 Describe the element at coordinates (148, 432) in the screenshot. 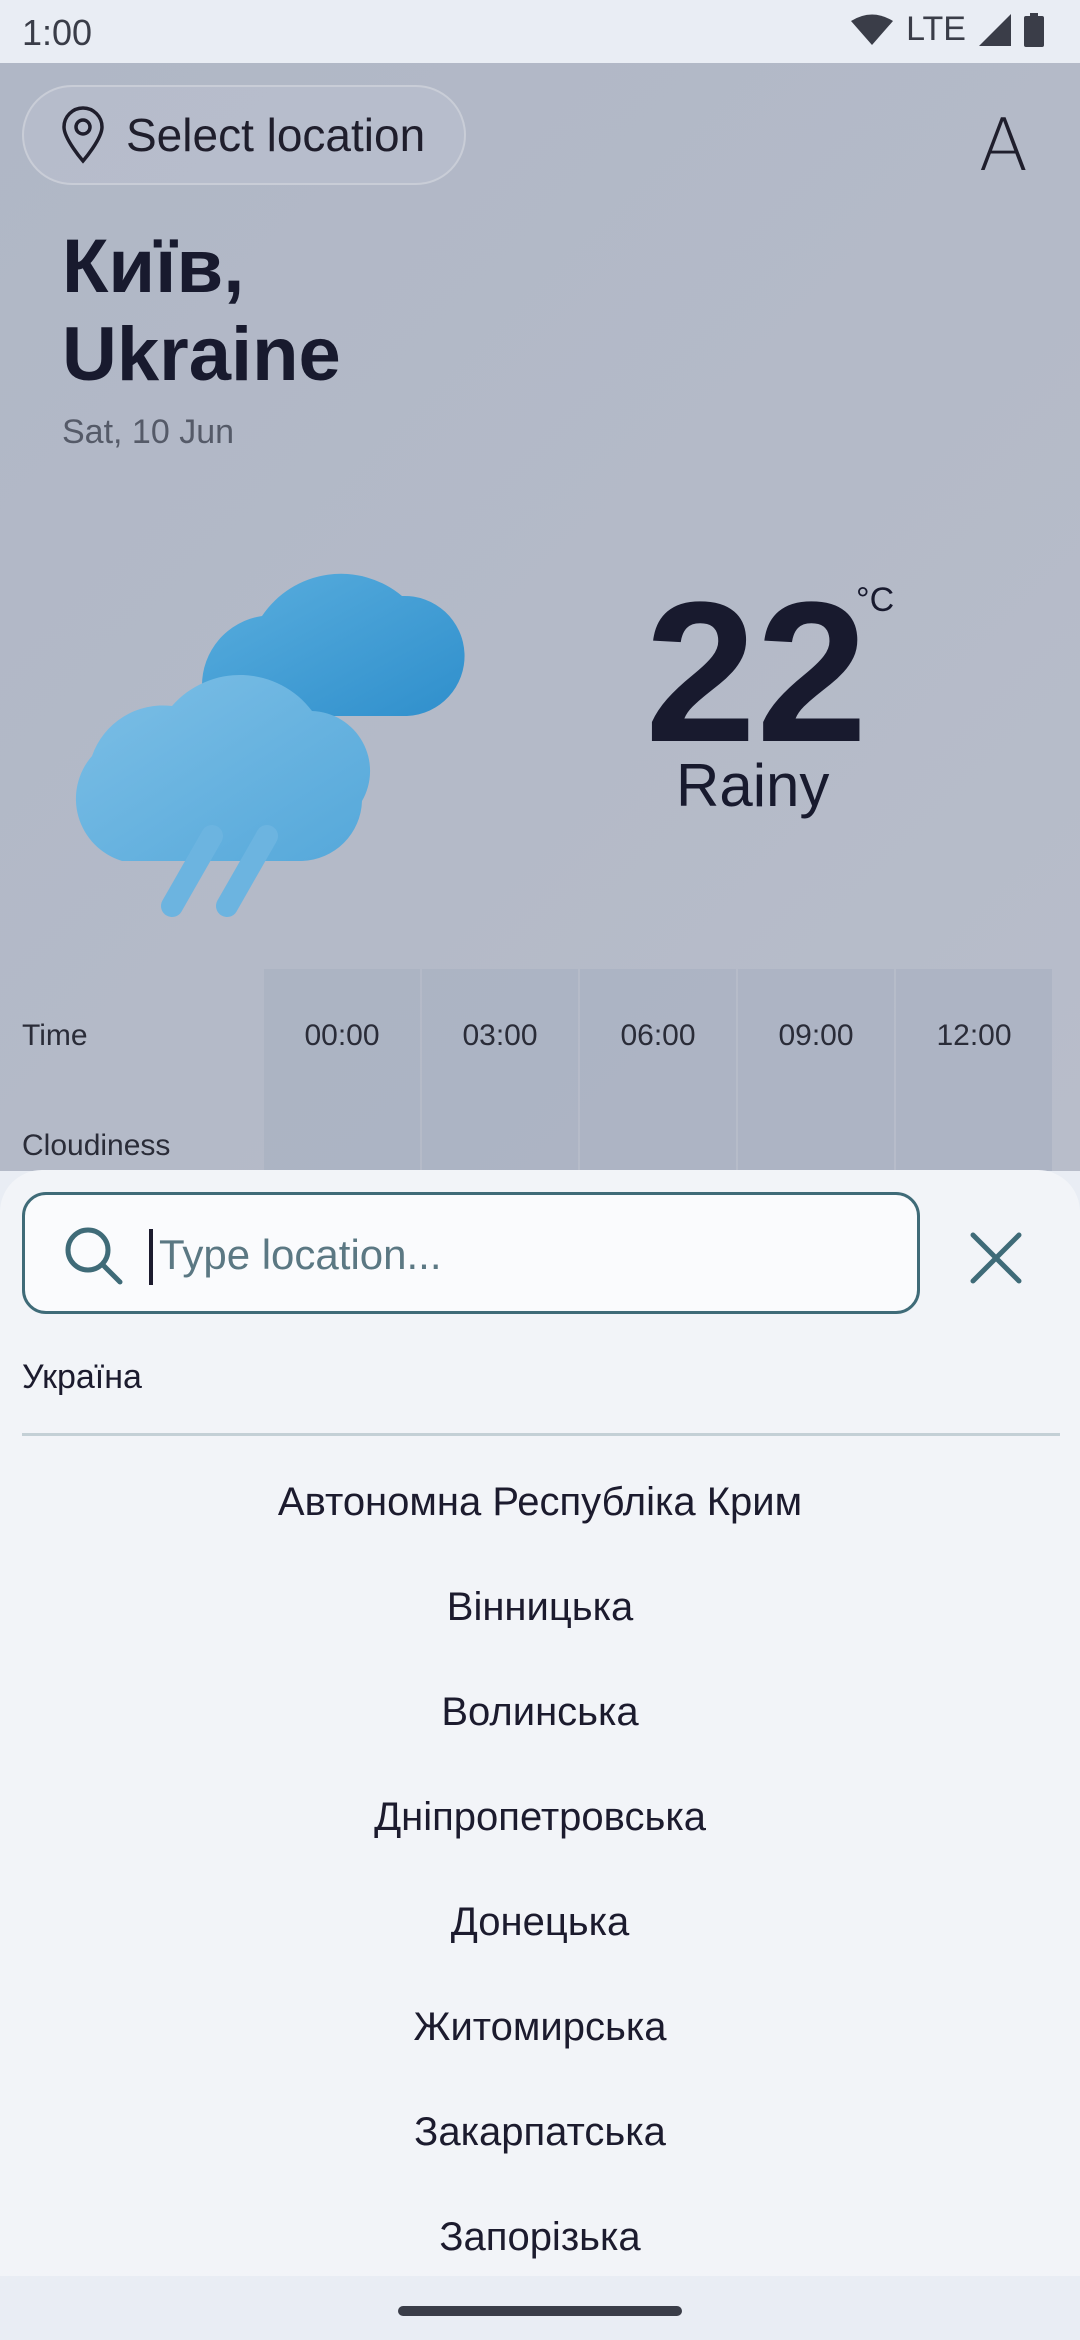

I see `current-date: Sat, 10 Jun` at that location.